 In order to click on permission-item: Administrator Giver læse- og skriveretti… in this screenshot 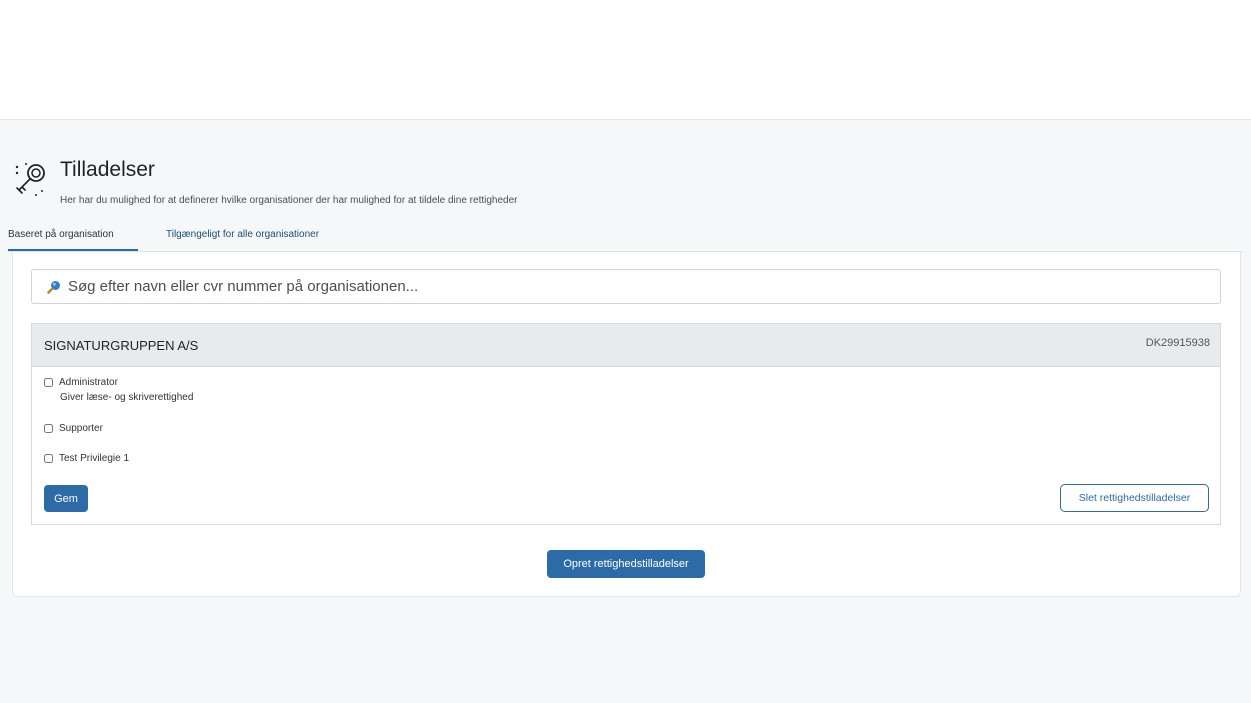, I will do `click(118, 389)`.